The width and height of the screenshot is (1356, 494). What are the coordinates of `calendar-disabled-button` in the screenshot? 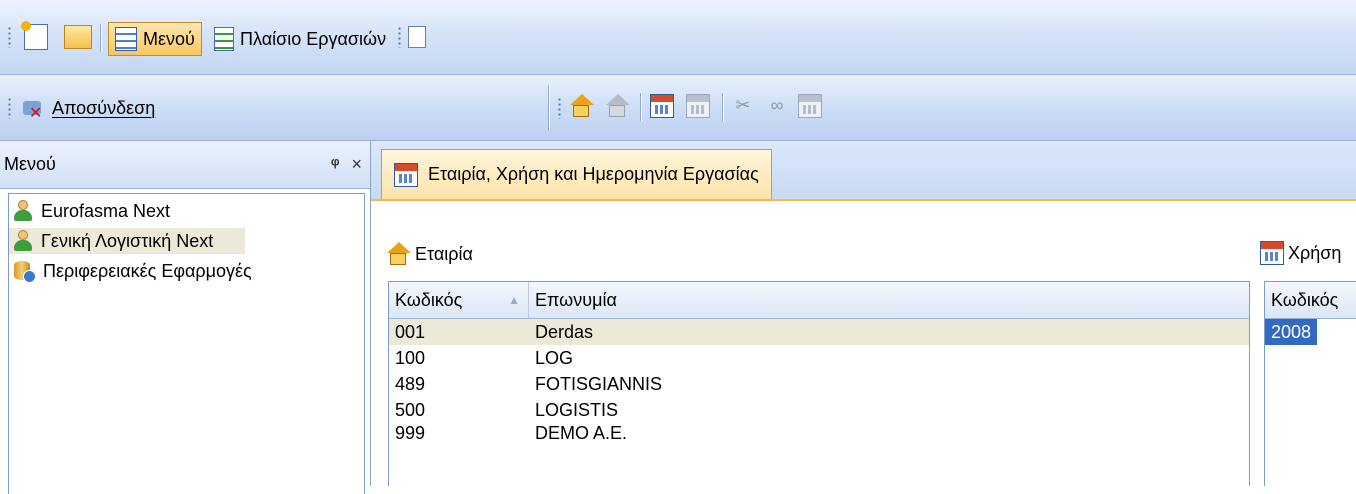 It's located at (698, 106).